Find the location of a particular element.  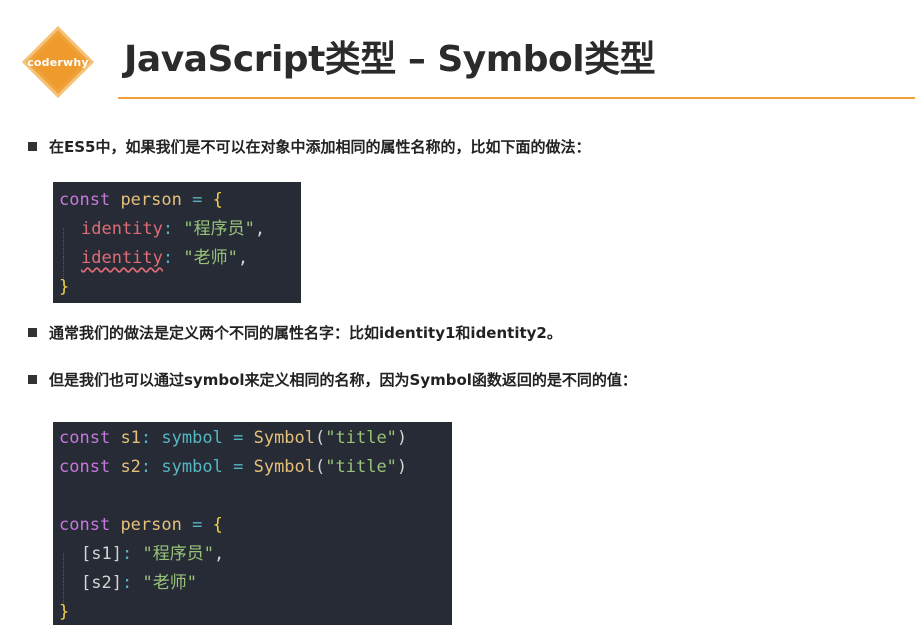

logo-text: coderwhy is located at coordinates (58, 62).